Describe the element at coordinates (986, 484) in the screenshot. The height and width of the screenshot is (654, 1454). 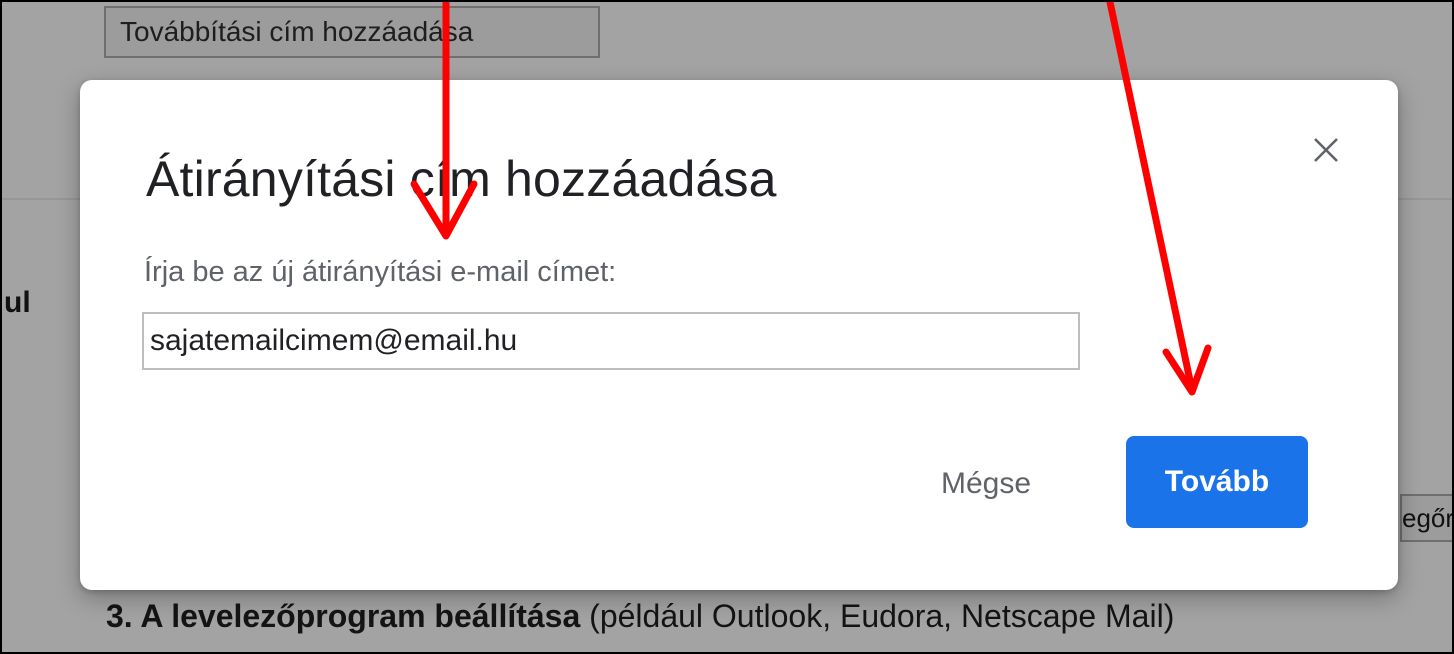
I see `cancel-button: Mégse` at that location.